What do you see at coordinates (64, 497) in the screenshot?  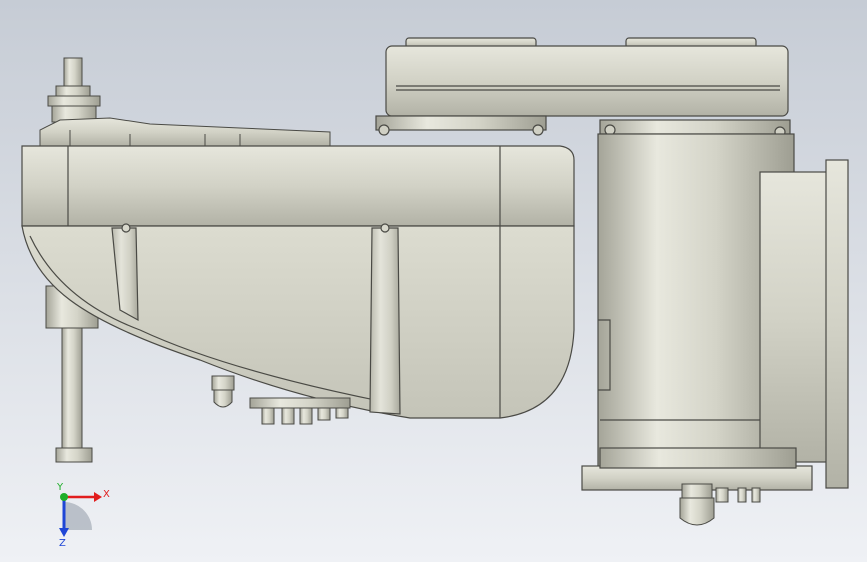 I see `y-axis-dot` at bounding box center [64, 497].